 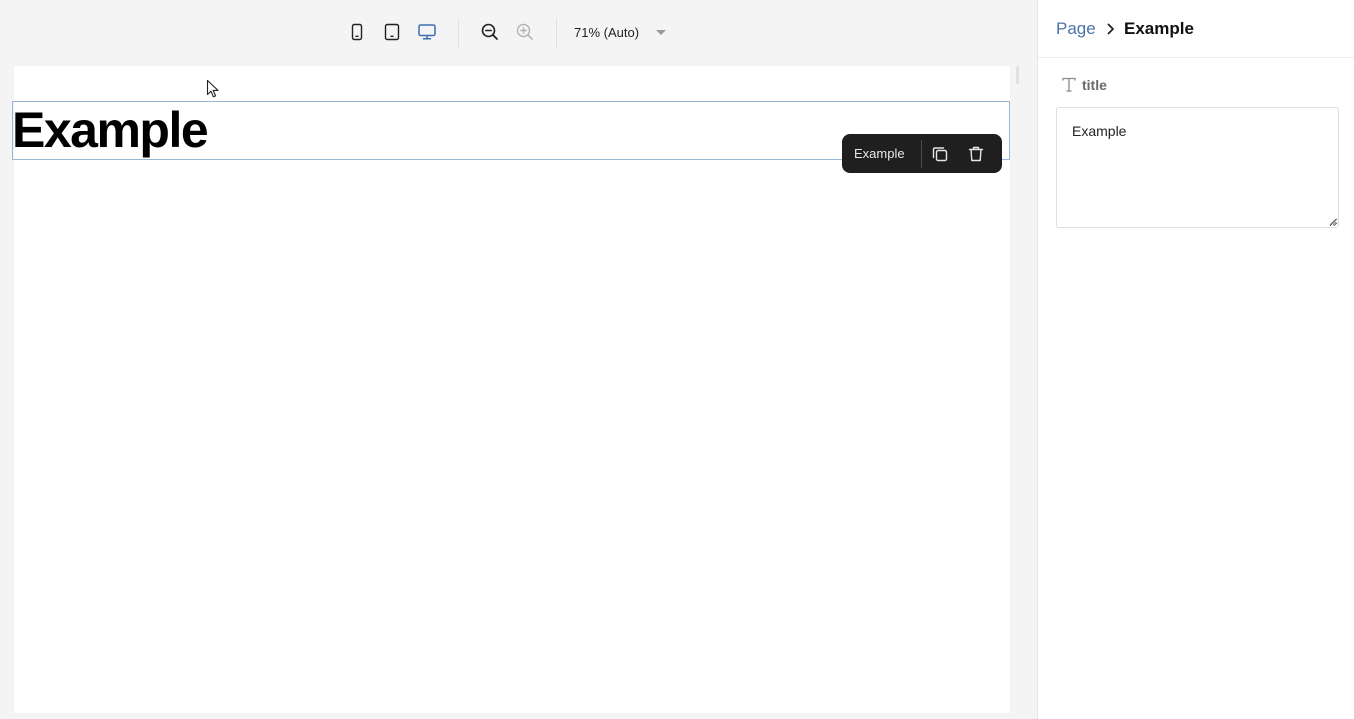 I want to click on tablet-icon, so click(x=392, y=32).